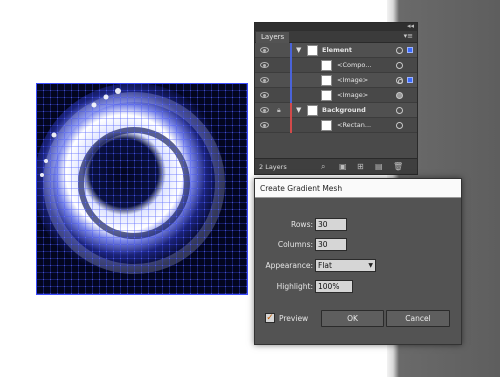 The height and width of the screenshot is (377, 500). Describe the element at coordinates (360, 166) in the screenshot. I see `new-sublayer-icon: ⊞` at that location.